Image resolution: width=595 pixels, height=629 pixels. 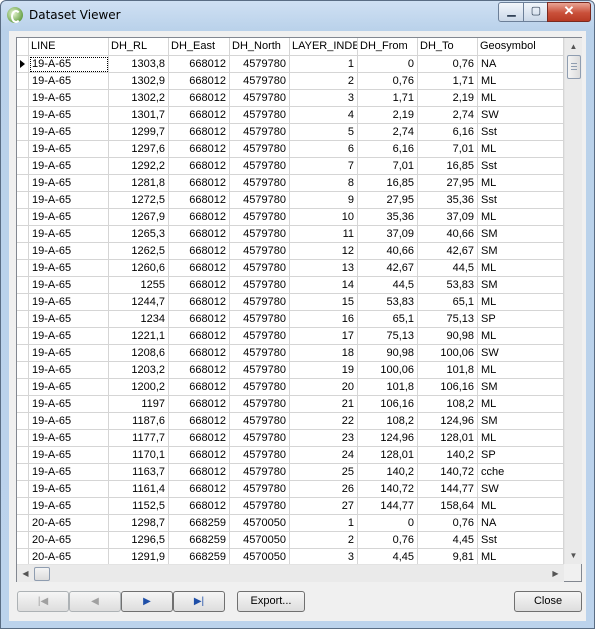 What do you see at coordinates (555, 573) in the screenshot?
I see `scroll-right-icon: ▶` at bounding box center [555, 573].